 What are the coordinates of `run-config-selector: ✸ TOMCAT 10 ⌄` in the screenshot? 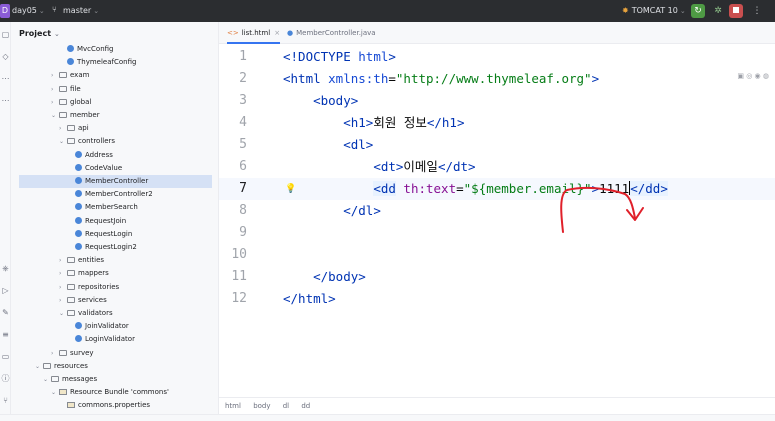 It's located at (654, 10).